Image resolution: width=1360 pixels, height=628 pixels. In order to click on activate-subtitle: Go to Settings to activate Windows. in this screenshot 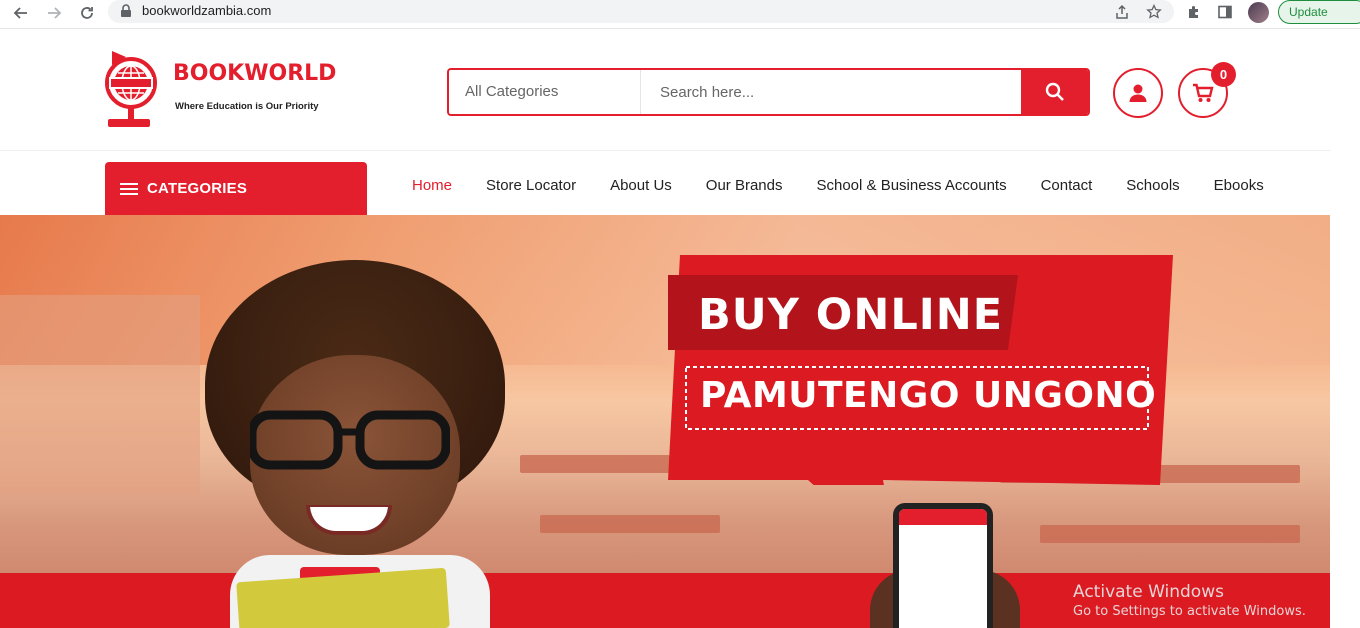, I will do `click(1189, 611)`.